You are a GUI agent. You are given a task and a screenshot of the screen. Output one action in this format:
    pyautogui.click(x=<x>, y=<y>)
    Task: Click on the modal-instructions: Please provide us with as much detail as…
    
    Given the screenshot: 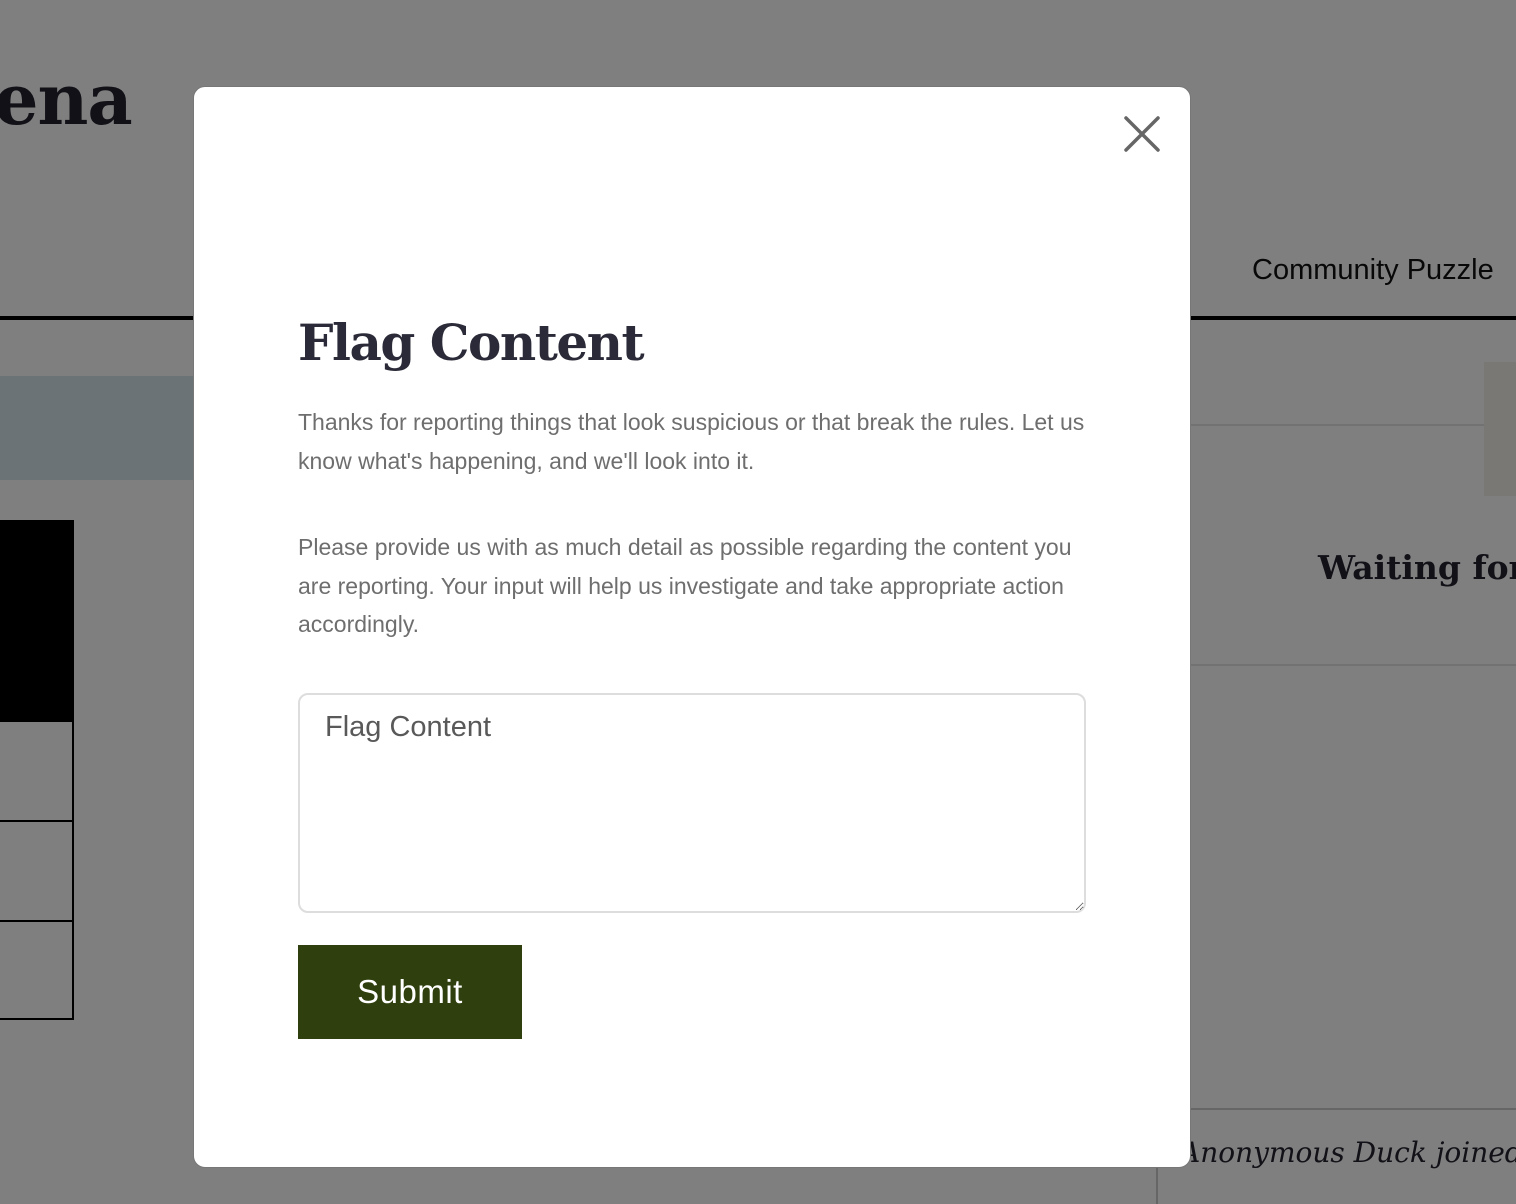 What is the action you would take?
    pyautogui.click(x=685, y=585)
    